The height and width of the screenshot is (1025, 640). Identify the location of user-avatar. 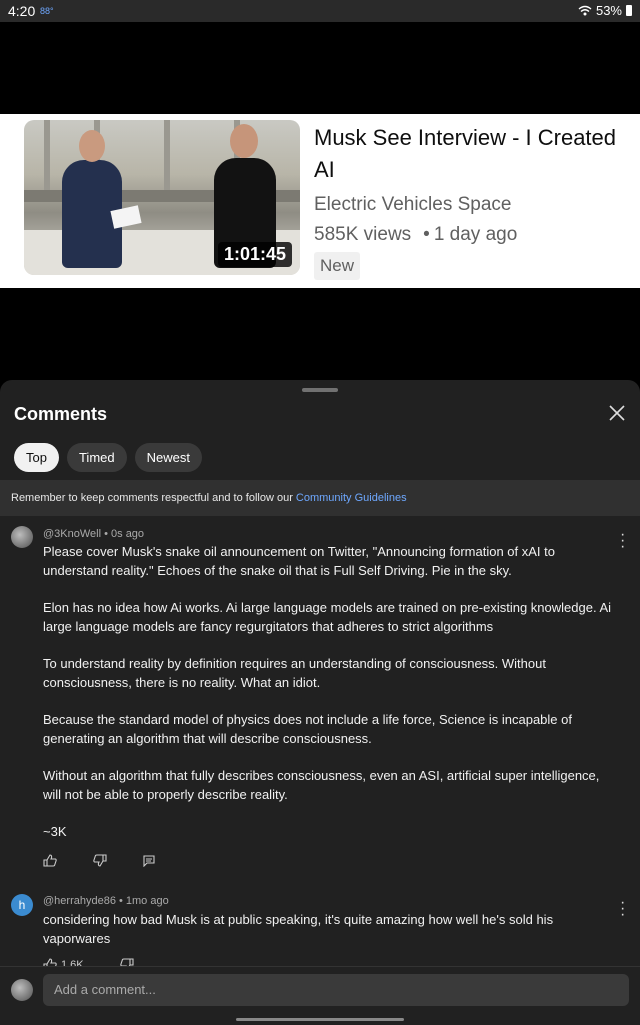
(22, 990).